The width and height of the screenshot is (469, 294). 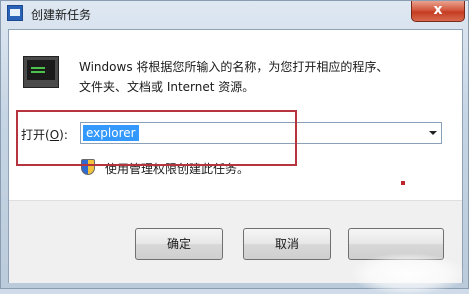 What do you see at coordinates (61, 15) in the screenshot?
I see `window-title: 创建新任务` at bounding box center [61, 15].